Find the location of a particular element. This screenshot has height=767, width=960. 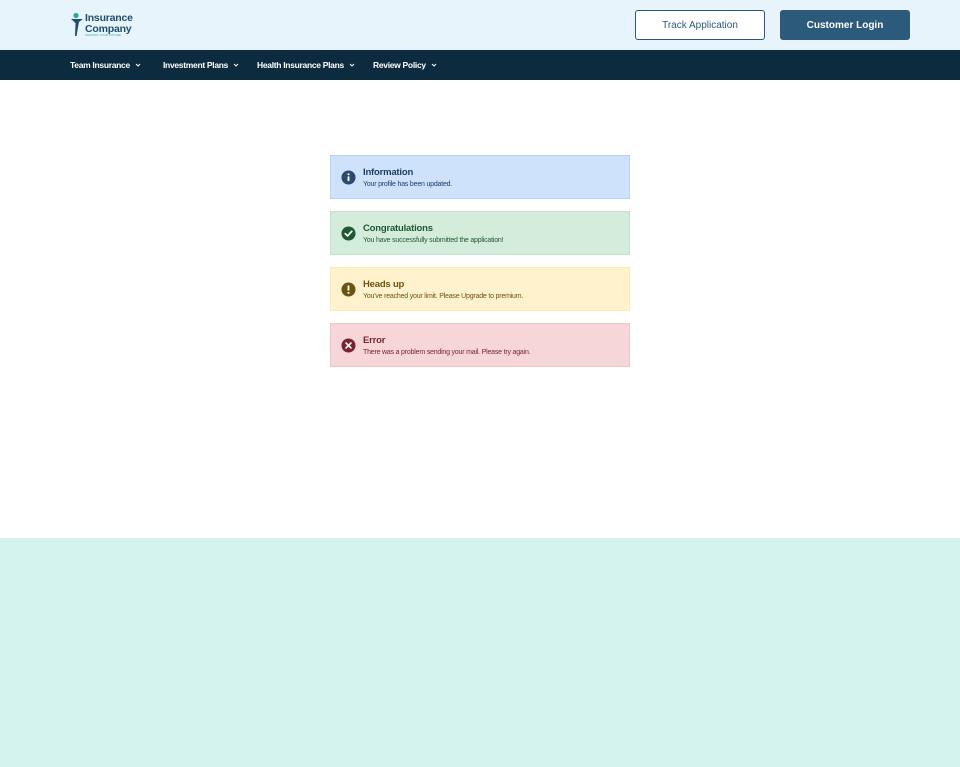

nav-item-label: Health Insurance Plans is located at coordinates (300, 65).